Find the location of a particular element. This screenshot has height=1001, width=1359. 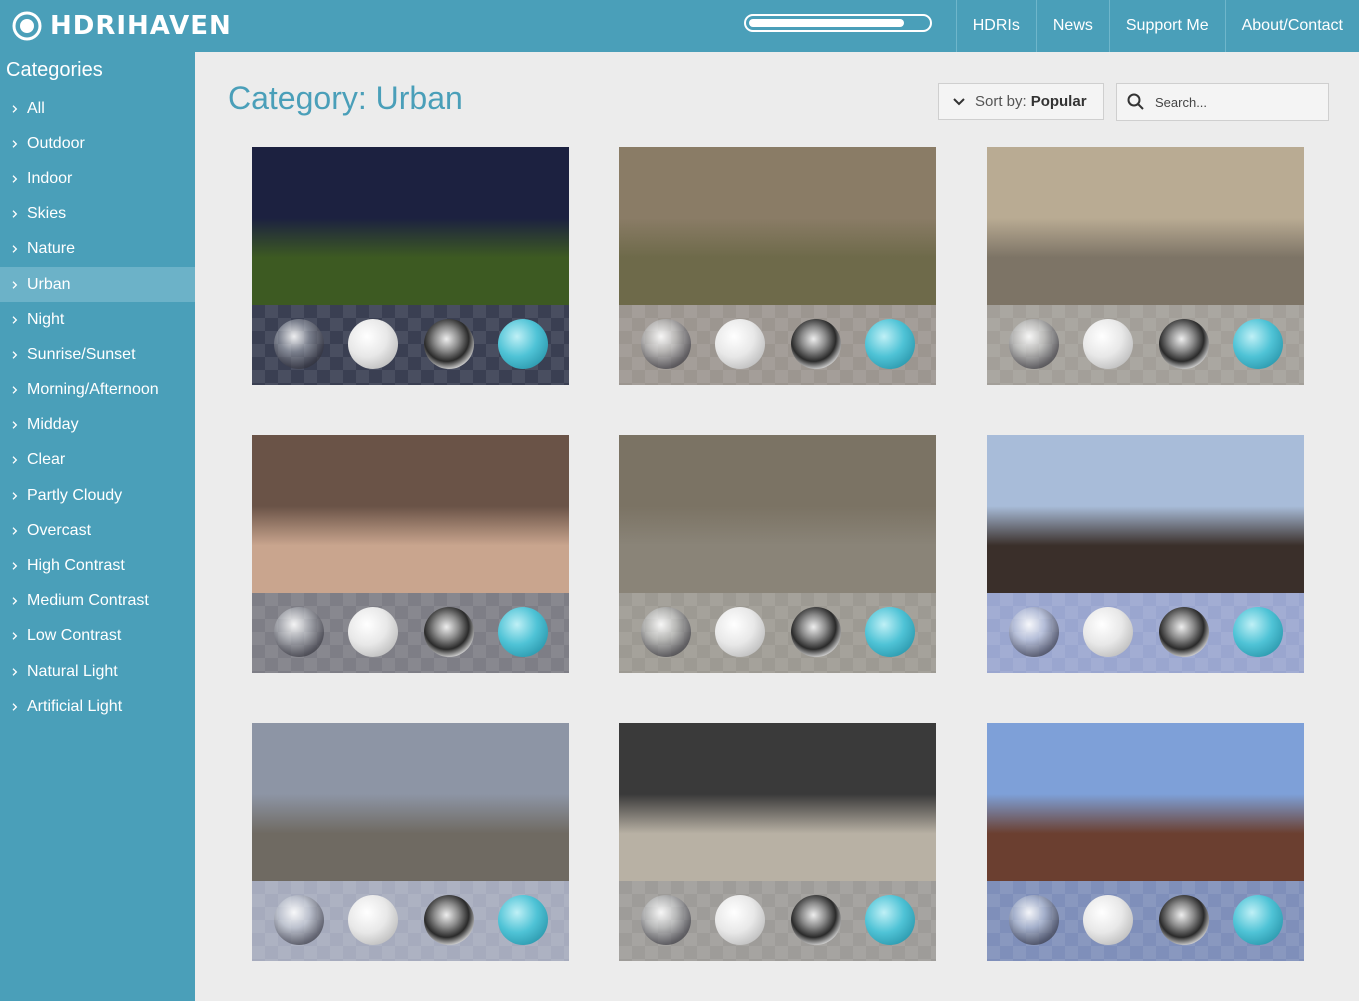

sidebar-item-label: High Contrast is located at coordinates (76, 566).